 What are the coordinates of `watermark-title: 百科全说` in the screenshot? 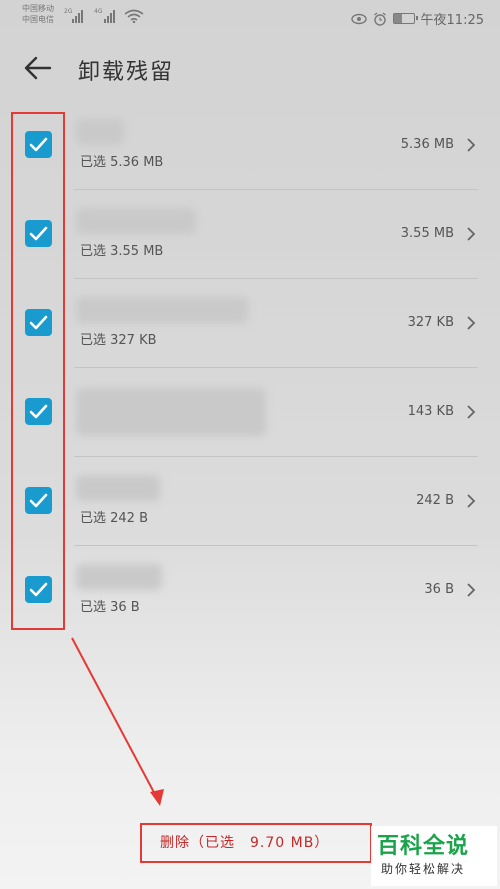 It's located at (423, 846).